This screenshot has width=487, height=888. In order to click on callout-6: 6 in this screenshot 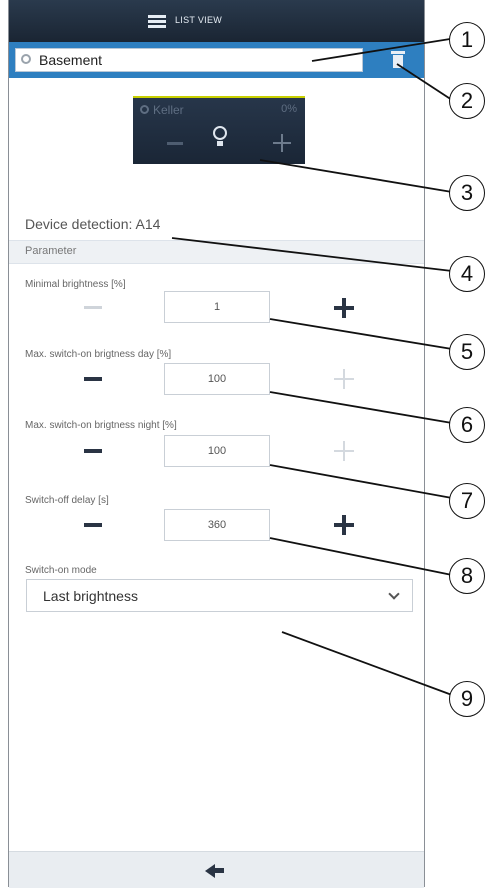, I will do `click(467, 425)`.